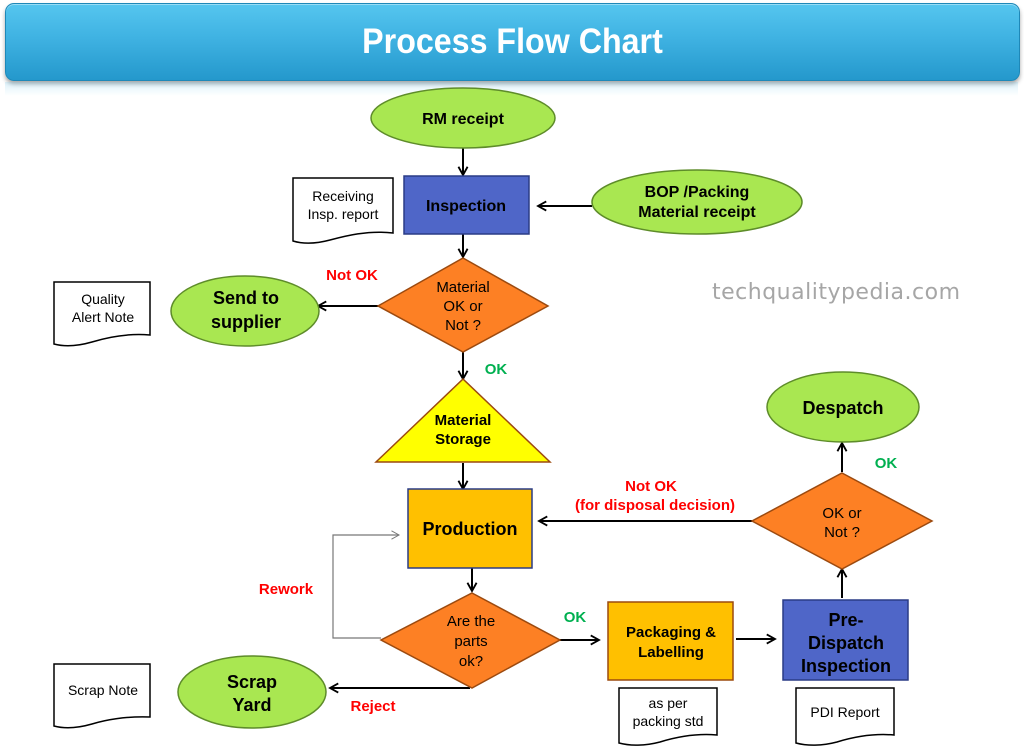  I want to click on node-rm-receipt: RM receipt, so click(463, 118).